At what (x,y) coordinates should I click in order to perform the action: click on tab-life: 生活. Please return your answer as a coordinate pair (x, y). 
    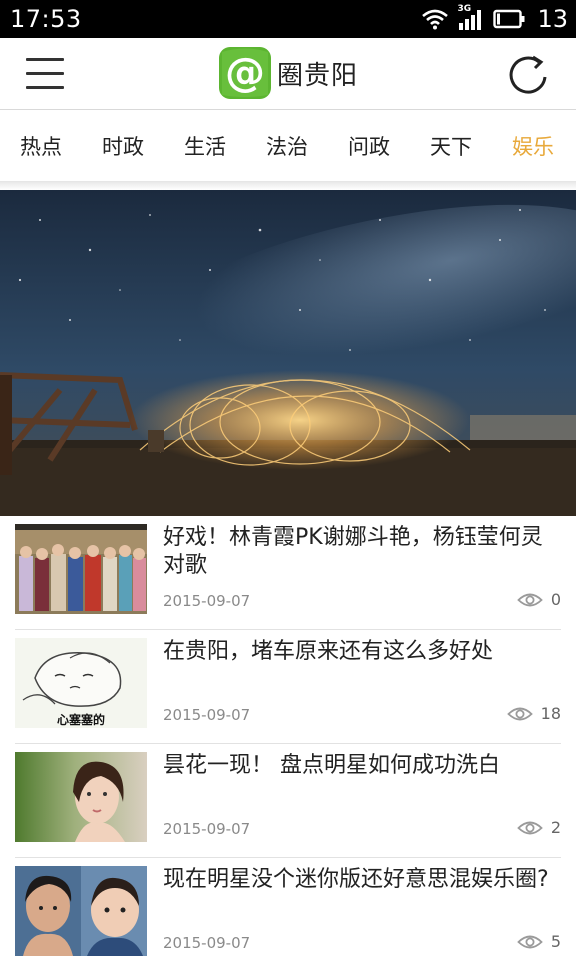
    Looking at the image, I should click on (205, 146).